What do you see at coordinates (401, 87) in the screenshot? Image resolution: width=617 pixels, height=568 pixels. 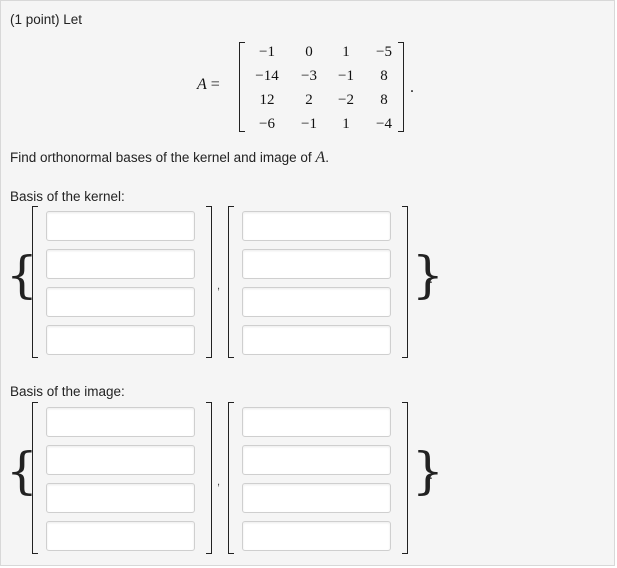 I see `matrix-right-bracket` at bounding box center [401, 87].